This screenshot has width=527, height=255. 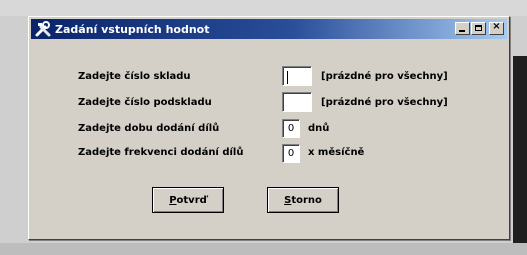 I want to click on cancel-button-accesskey: S, so click(x=288, y=200).